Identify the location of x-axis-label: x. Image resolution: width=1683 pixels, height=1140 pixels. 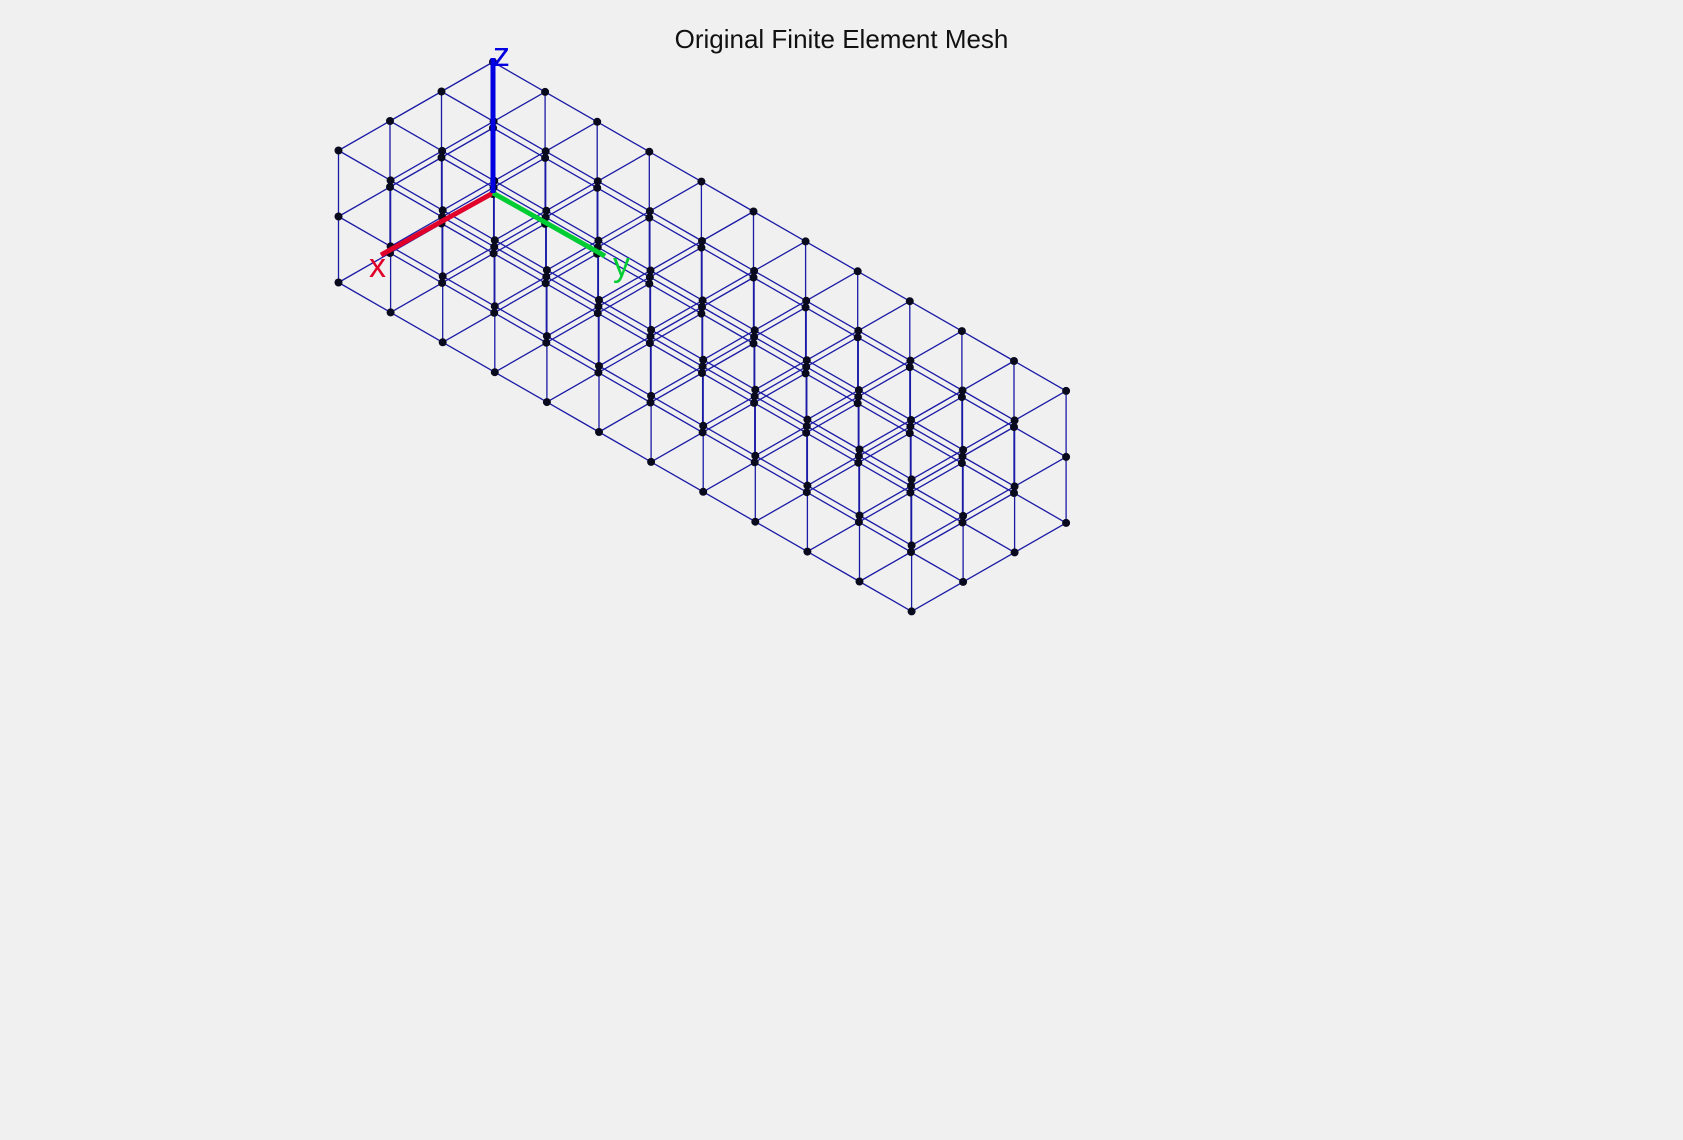
(377, 266).